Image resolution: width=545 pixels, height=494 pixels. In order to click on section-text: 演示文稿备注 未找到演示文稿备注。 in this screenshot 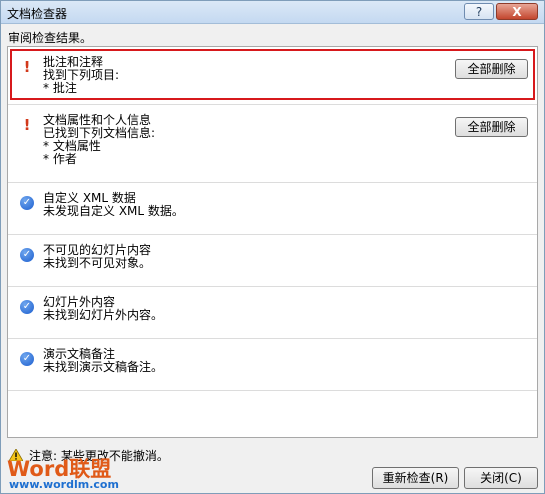, I will do `click(103, 361)`.